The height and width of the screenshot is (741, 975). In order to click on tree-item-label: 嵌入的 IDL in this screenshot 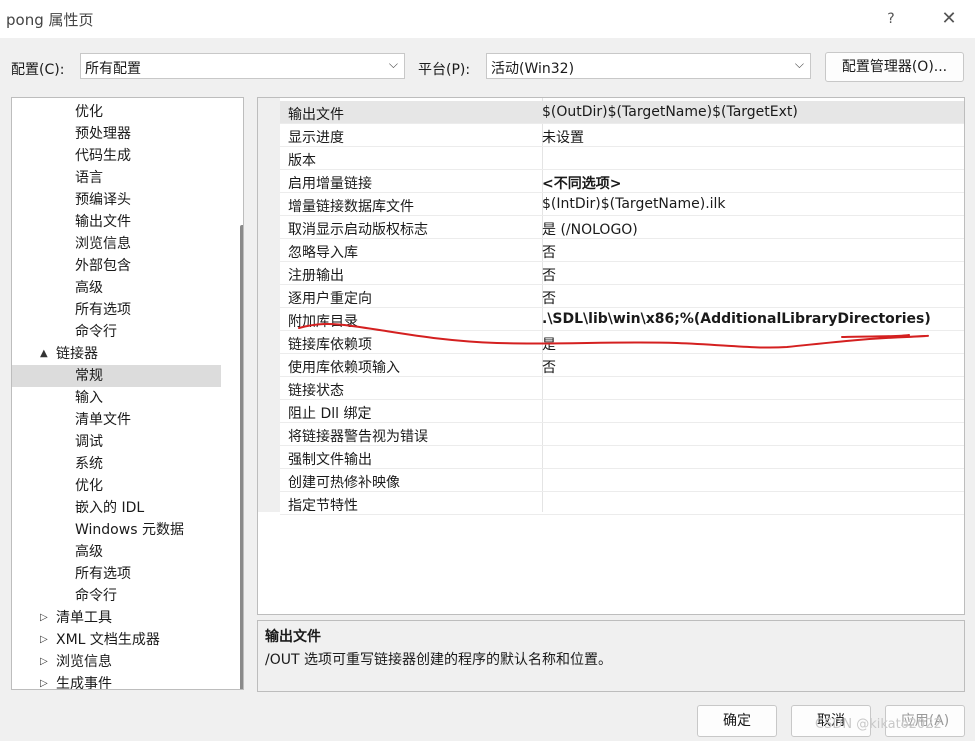, I will do `click(110, 508)`.